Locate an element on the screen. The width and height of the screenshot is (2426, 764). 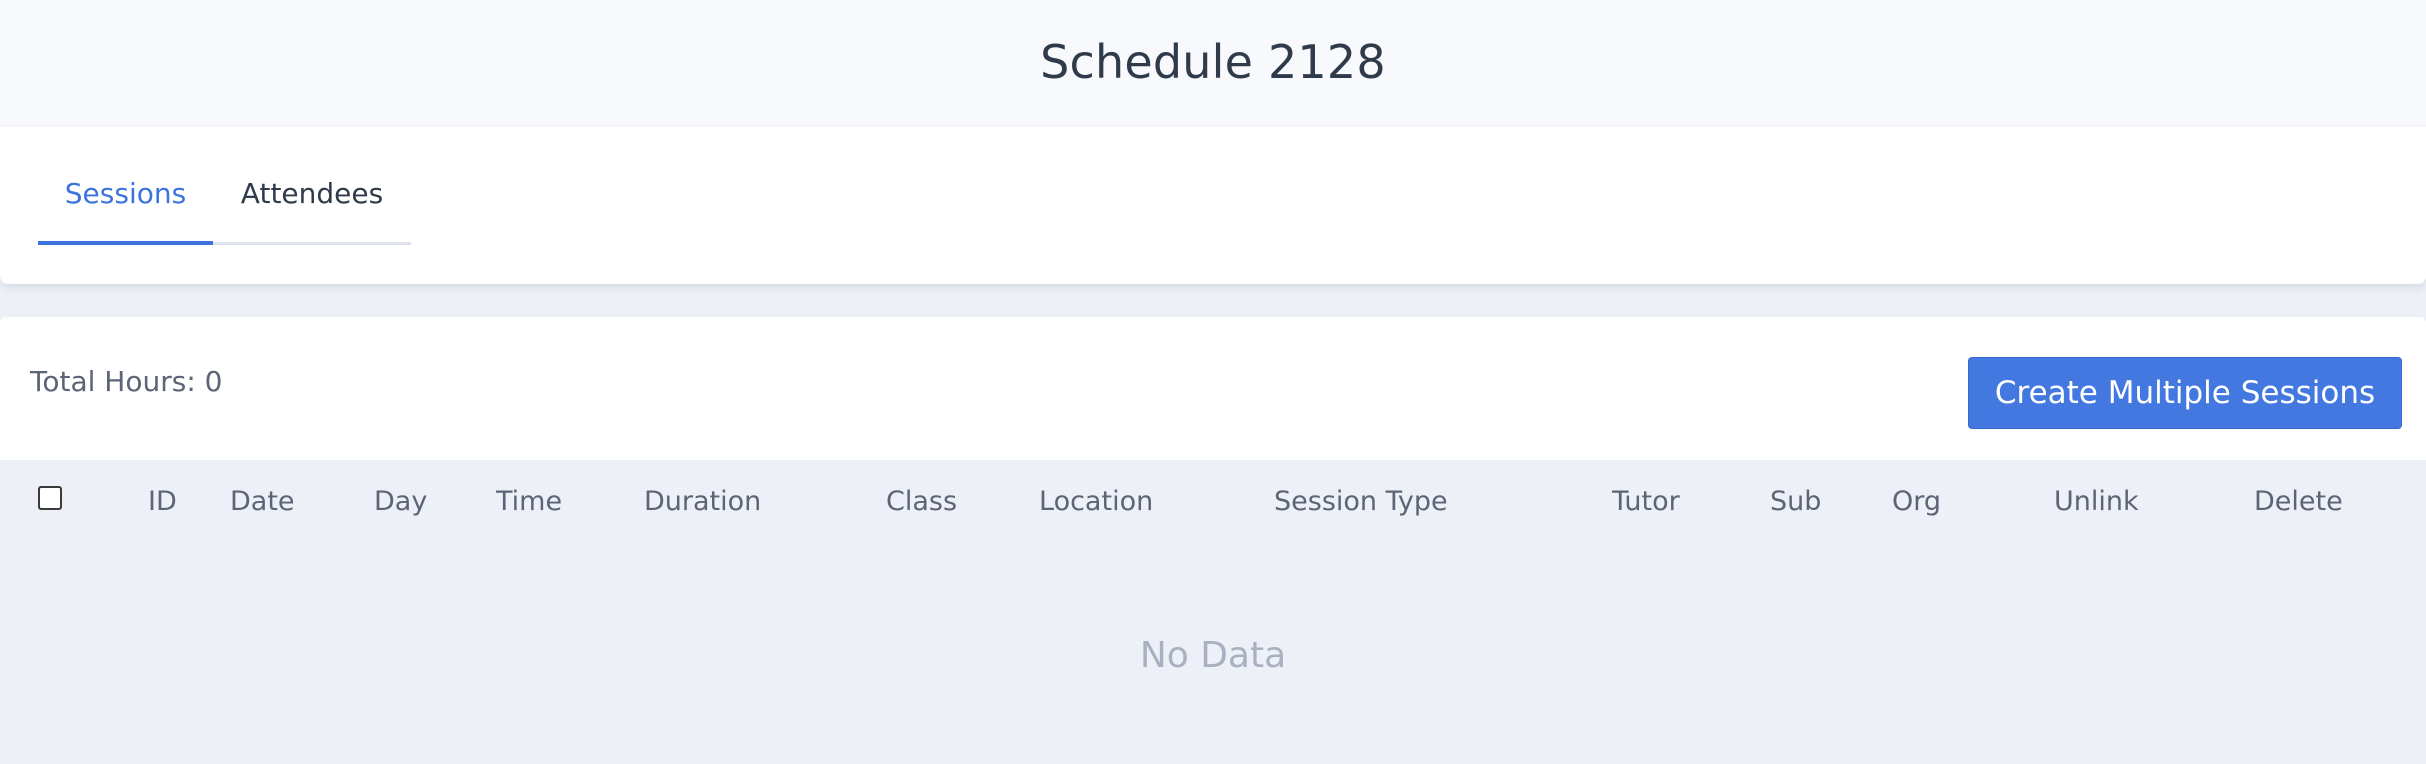
tab-attendees: Attendees is located at coordinates (312, 186).